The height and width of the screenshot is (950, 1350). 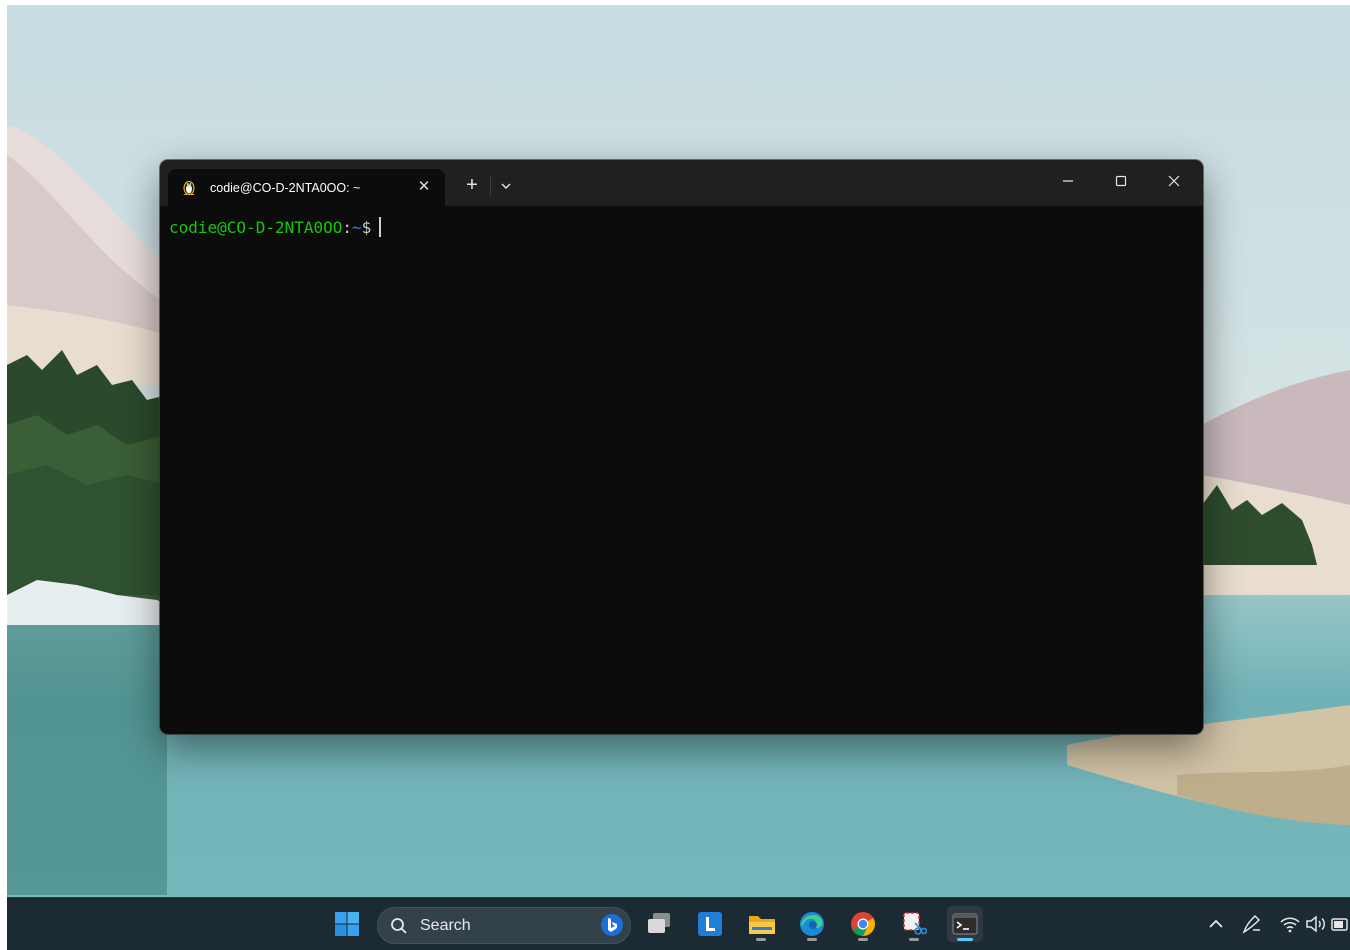 What do you see at coordinates (380, 227) in the screenshot?
I see `text-cursor` at bounding box center [380, 227].